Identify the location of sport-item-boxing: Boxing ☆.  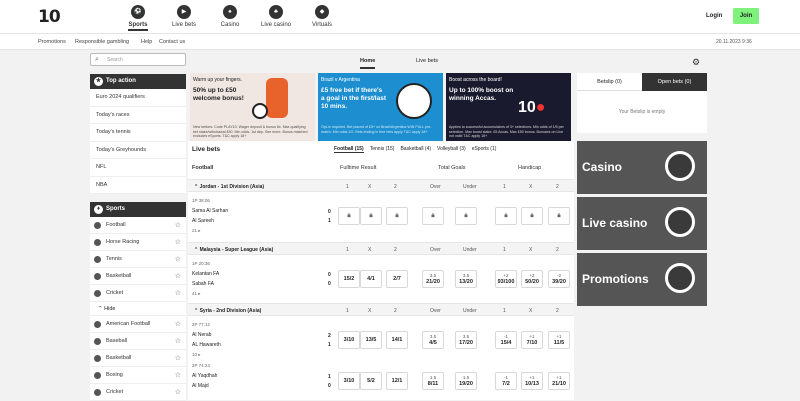
(138, 375).